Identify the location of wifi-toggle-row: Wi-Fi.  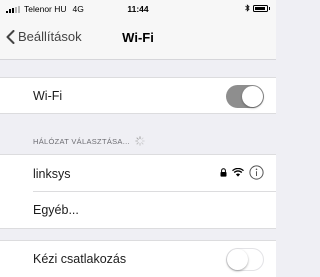
(138, 95).